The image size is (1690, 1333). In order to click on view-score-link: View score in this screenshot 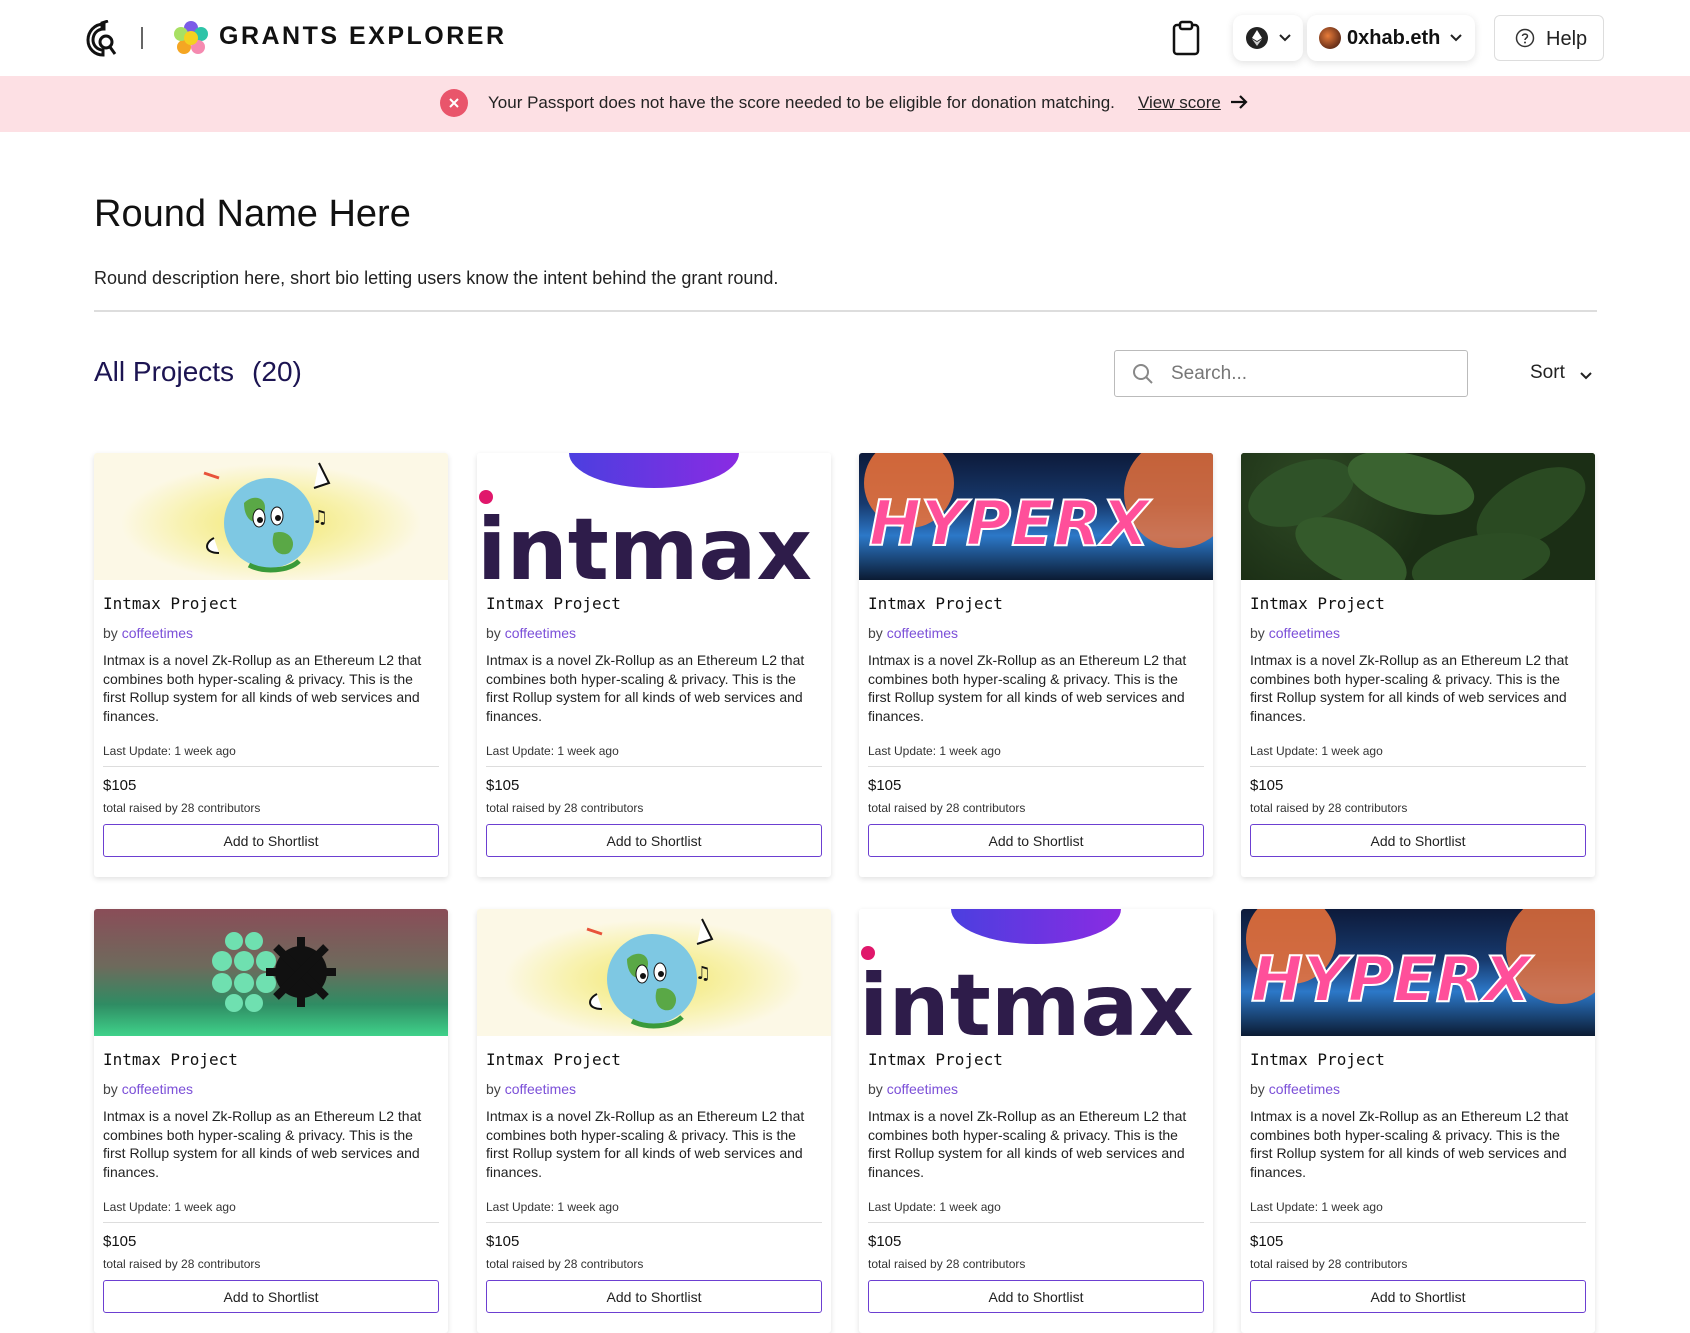, I will do `click(1179, 103)`.